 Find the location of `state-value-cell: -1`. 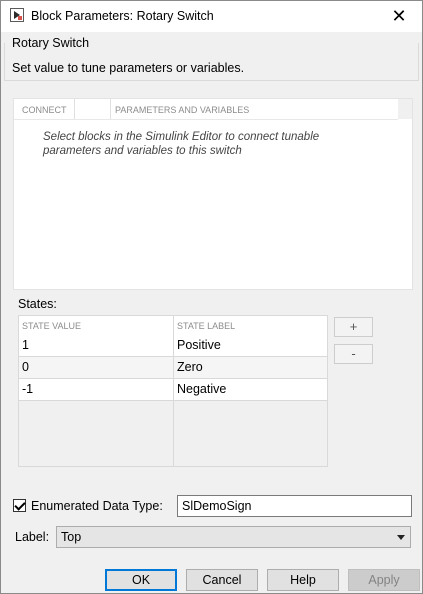

state-value-cell: -1 is located at coordinates (27, 389).